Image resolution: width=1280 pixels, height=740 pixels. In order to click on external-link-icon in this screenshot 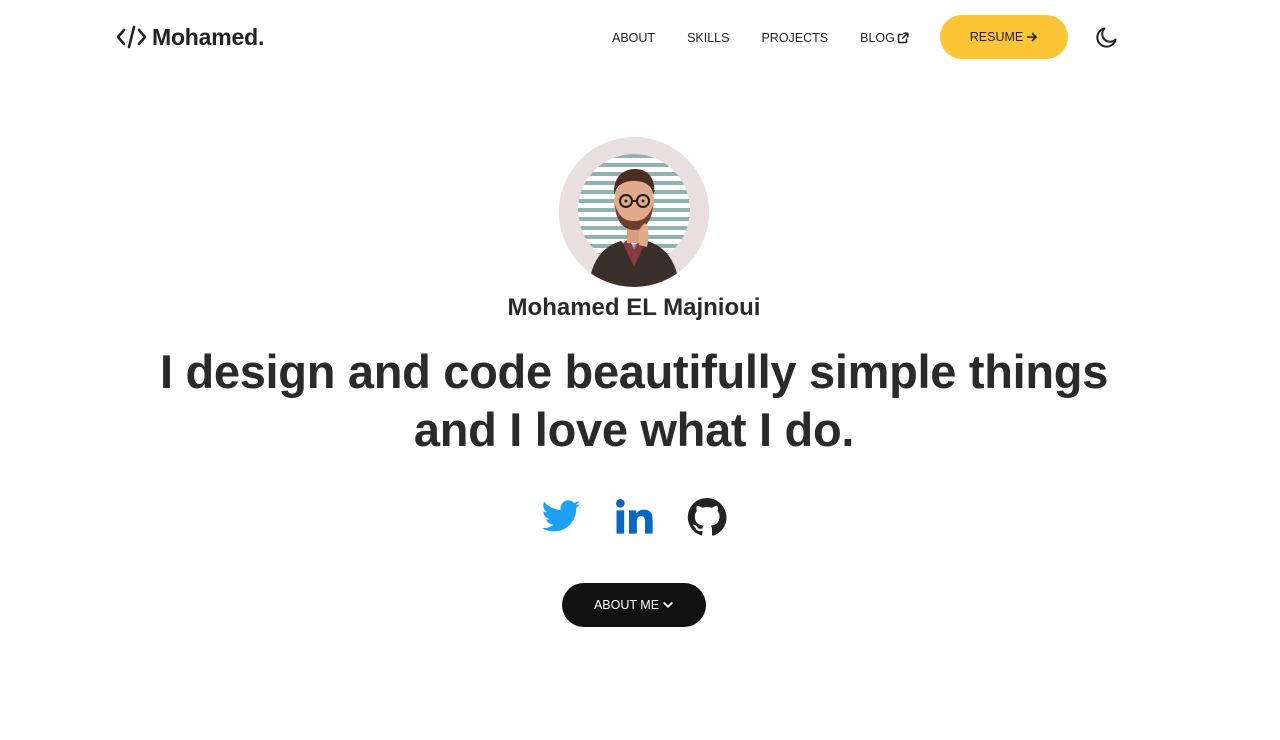, I will do `click(903, 38)`.